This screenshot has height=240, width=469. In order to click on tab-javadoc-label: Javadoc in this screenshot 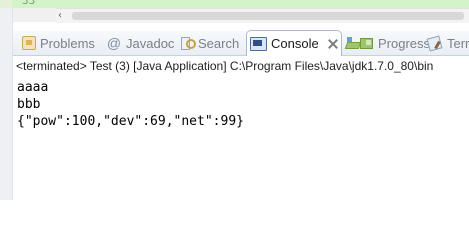, I will do `click(150, 43)`.